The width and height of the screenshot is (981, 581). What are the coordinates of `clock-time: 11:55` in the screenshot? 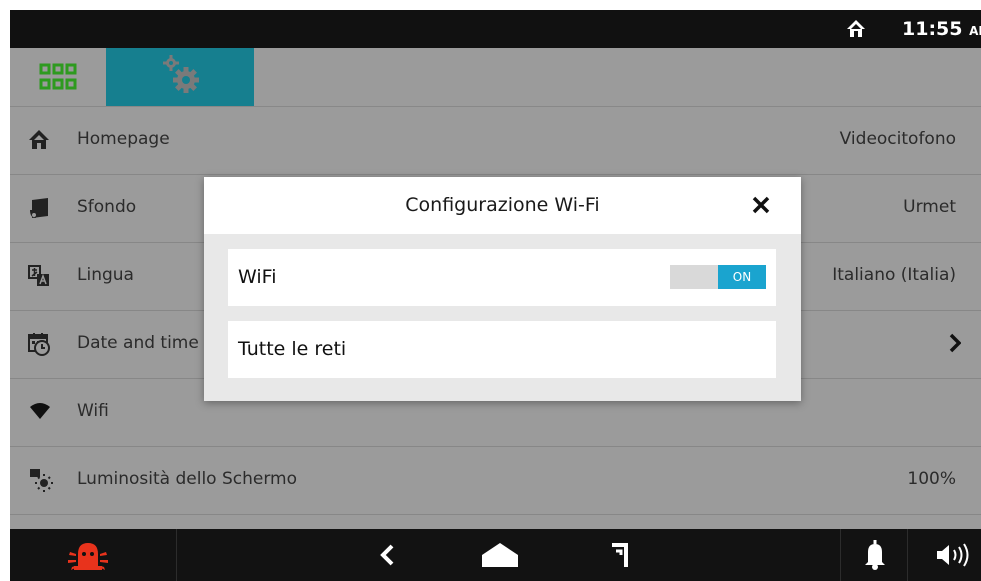 It's located at (932, 29).